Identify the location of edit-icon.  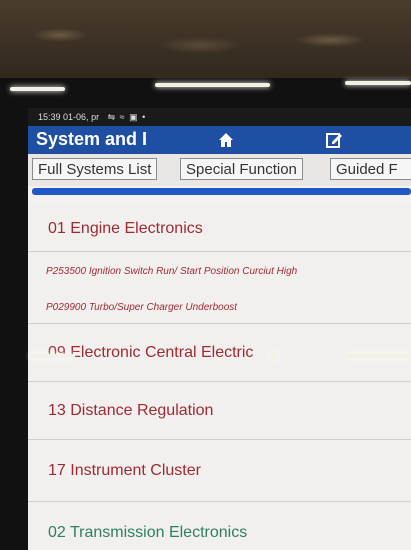
(334, 140).